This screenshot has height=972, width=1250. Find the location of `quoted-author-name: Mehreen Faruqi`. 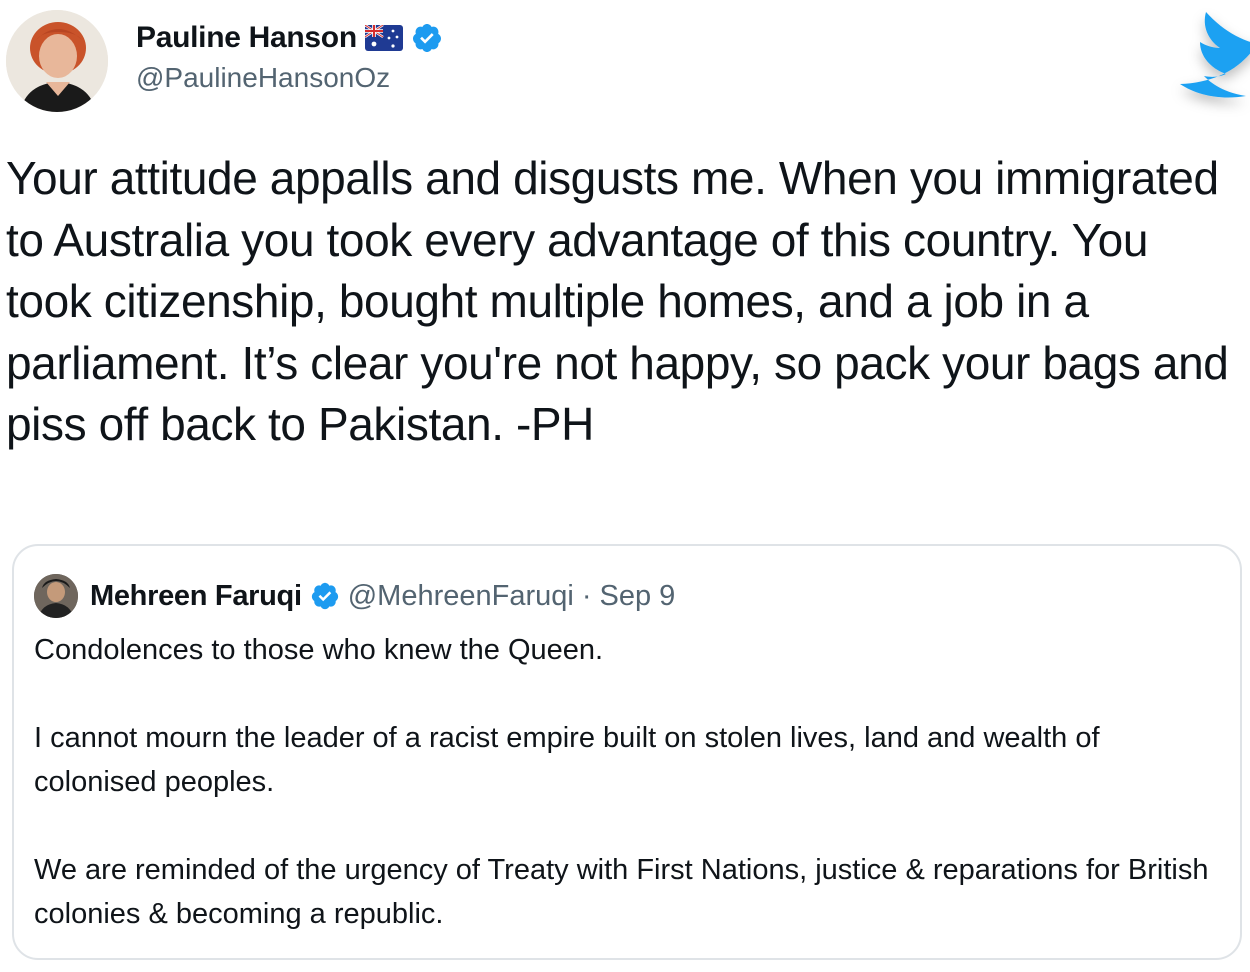

quoted-author-name: Mehreen Faruqi is located at coordinates (196, 596).